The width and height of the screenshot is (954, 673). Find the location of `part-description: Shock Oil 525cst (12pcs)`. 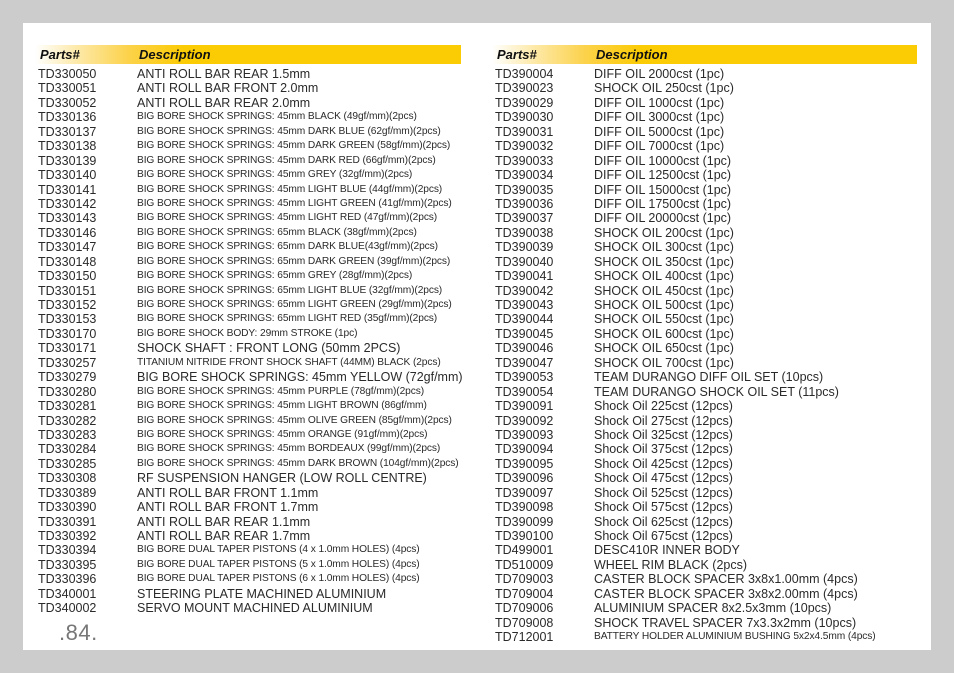

part-description: Shock Oil 525cst (12pcs) is located at coordinates (663, 492).